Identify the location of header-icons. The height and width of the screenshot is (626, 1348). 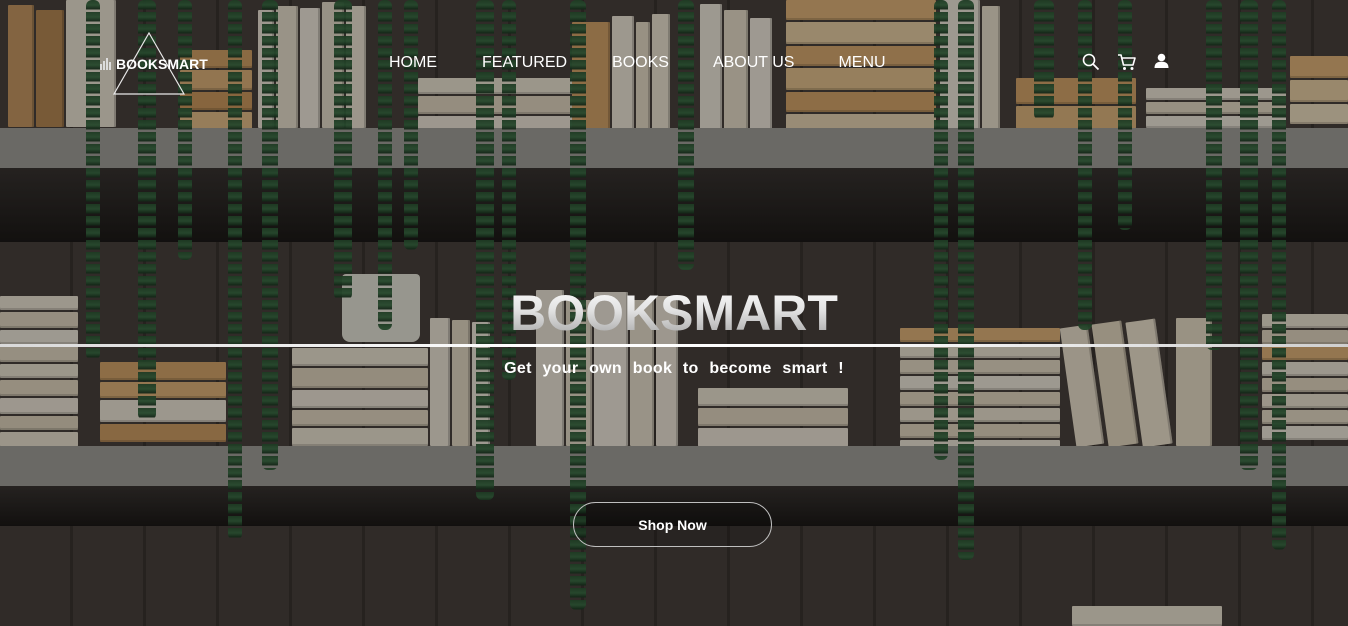
(1125, 64).